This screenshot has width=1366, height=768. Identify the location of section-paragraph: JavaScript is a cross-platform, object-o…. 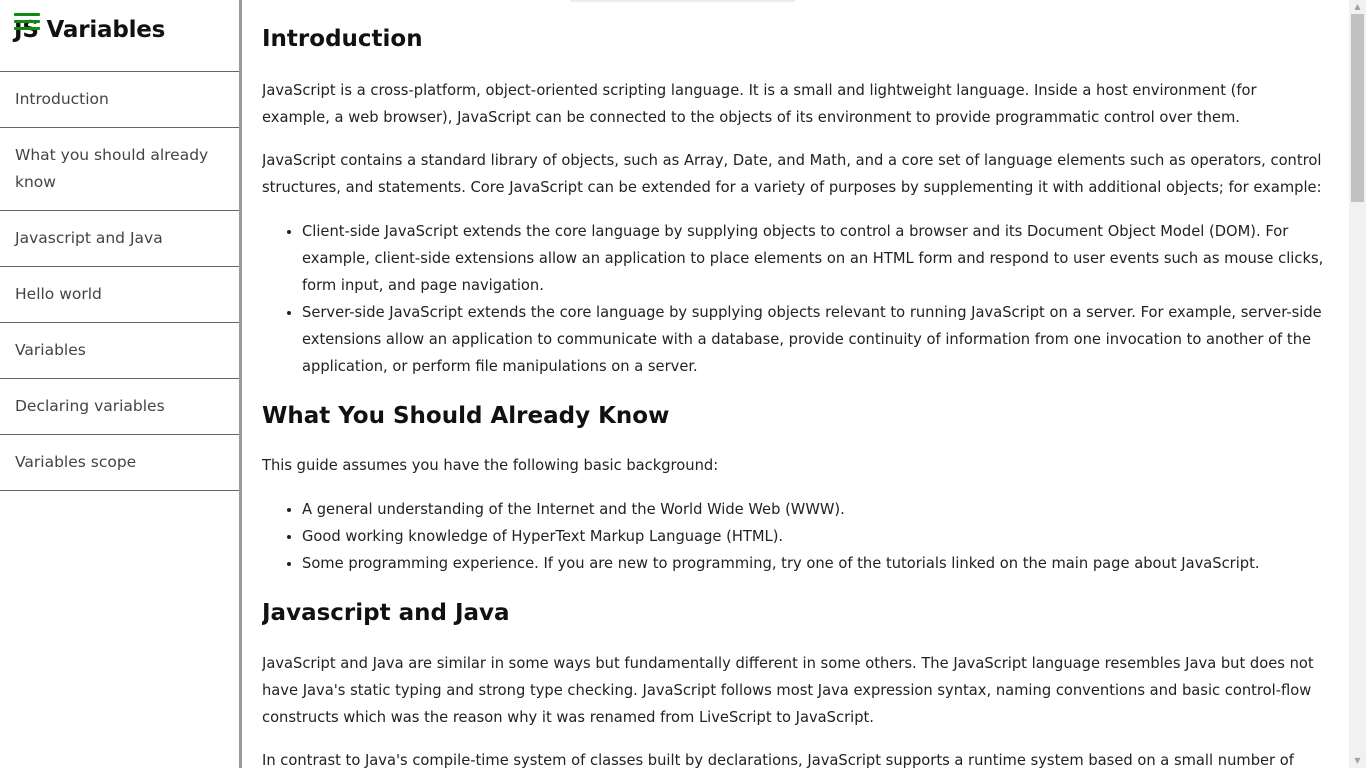
(759, 103).